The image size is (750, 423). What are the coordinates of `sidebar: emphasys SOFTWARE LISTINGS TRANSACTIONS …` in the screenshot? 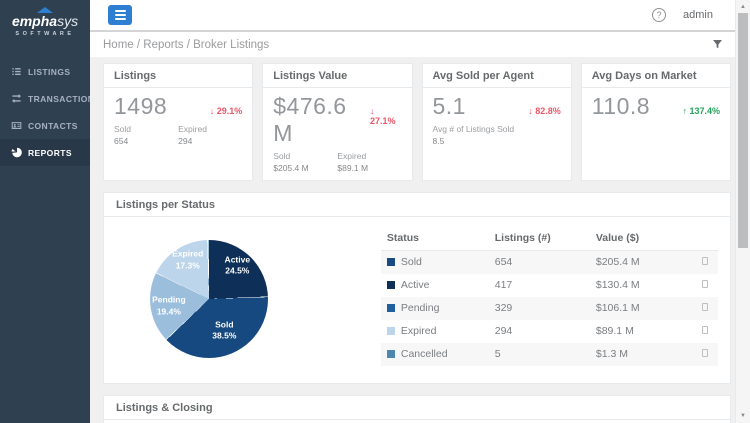 It's located at (50, 211).